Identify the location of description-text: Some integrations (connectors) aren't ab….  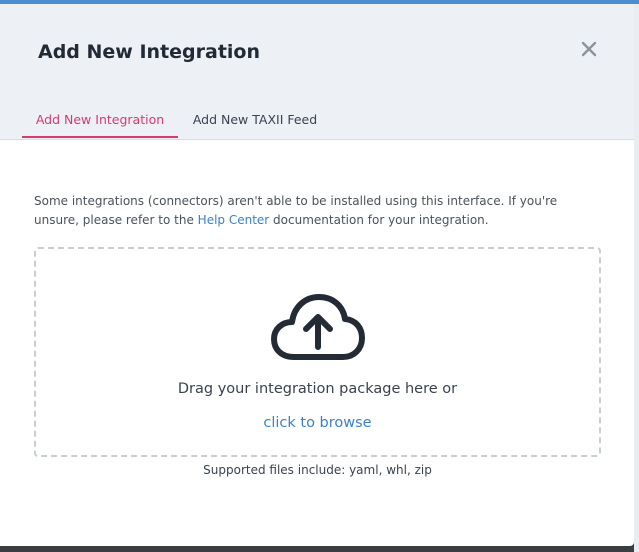
(319, 211).